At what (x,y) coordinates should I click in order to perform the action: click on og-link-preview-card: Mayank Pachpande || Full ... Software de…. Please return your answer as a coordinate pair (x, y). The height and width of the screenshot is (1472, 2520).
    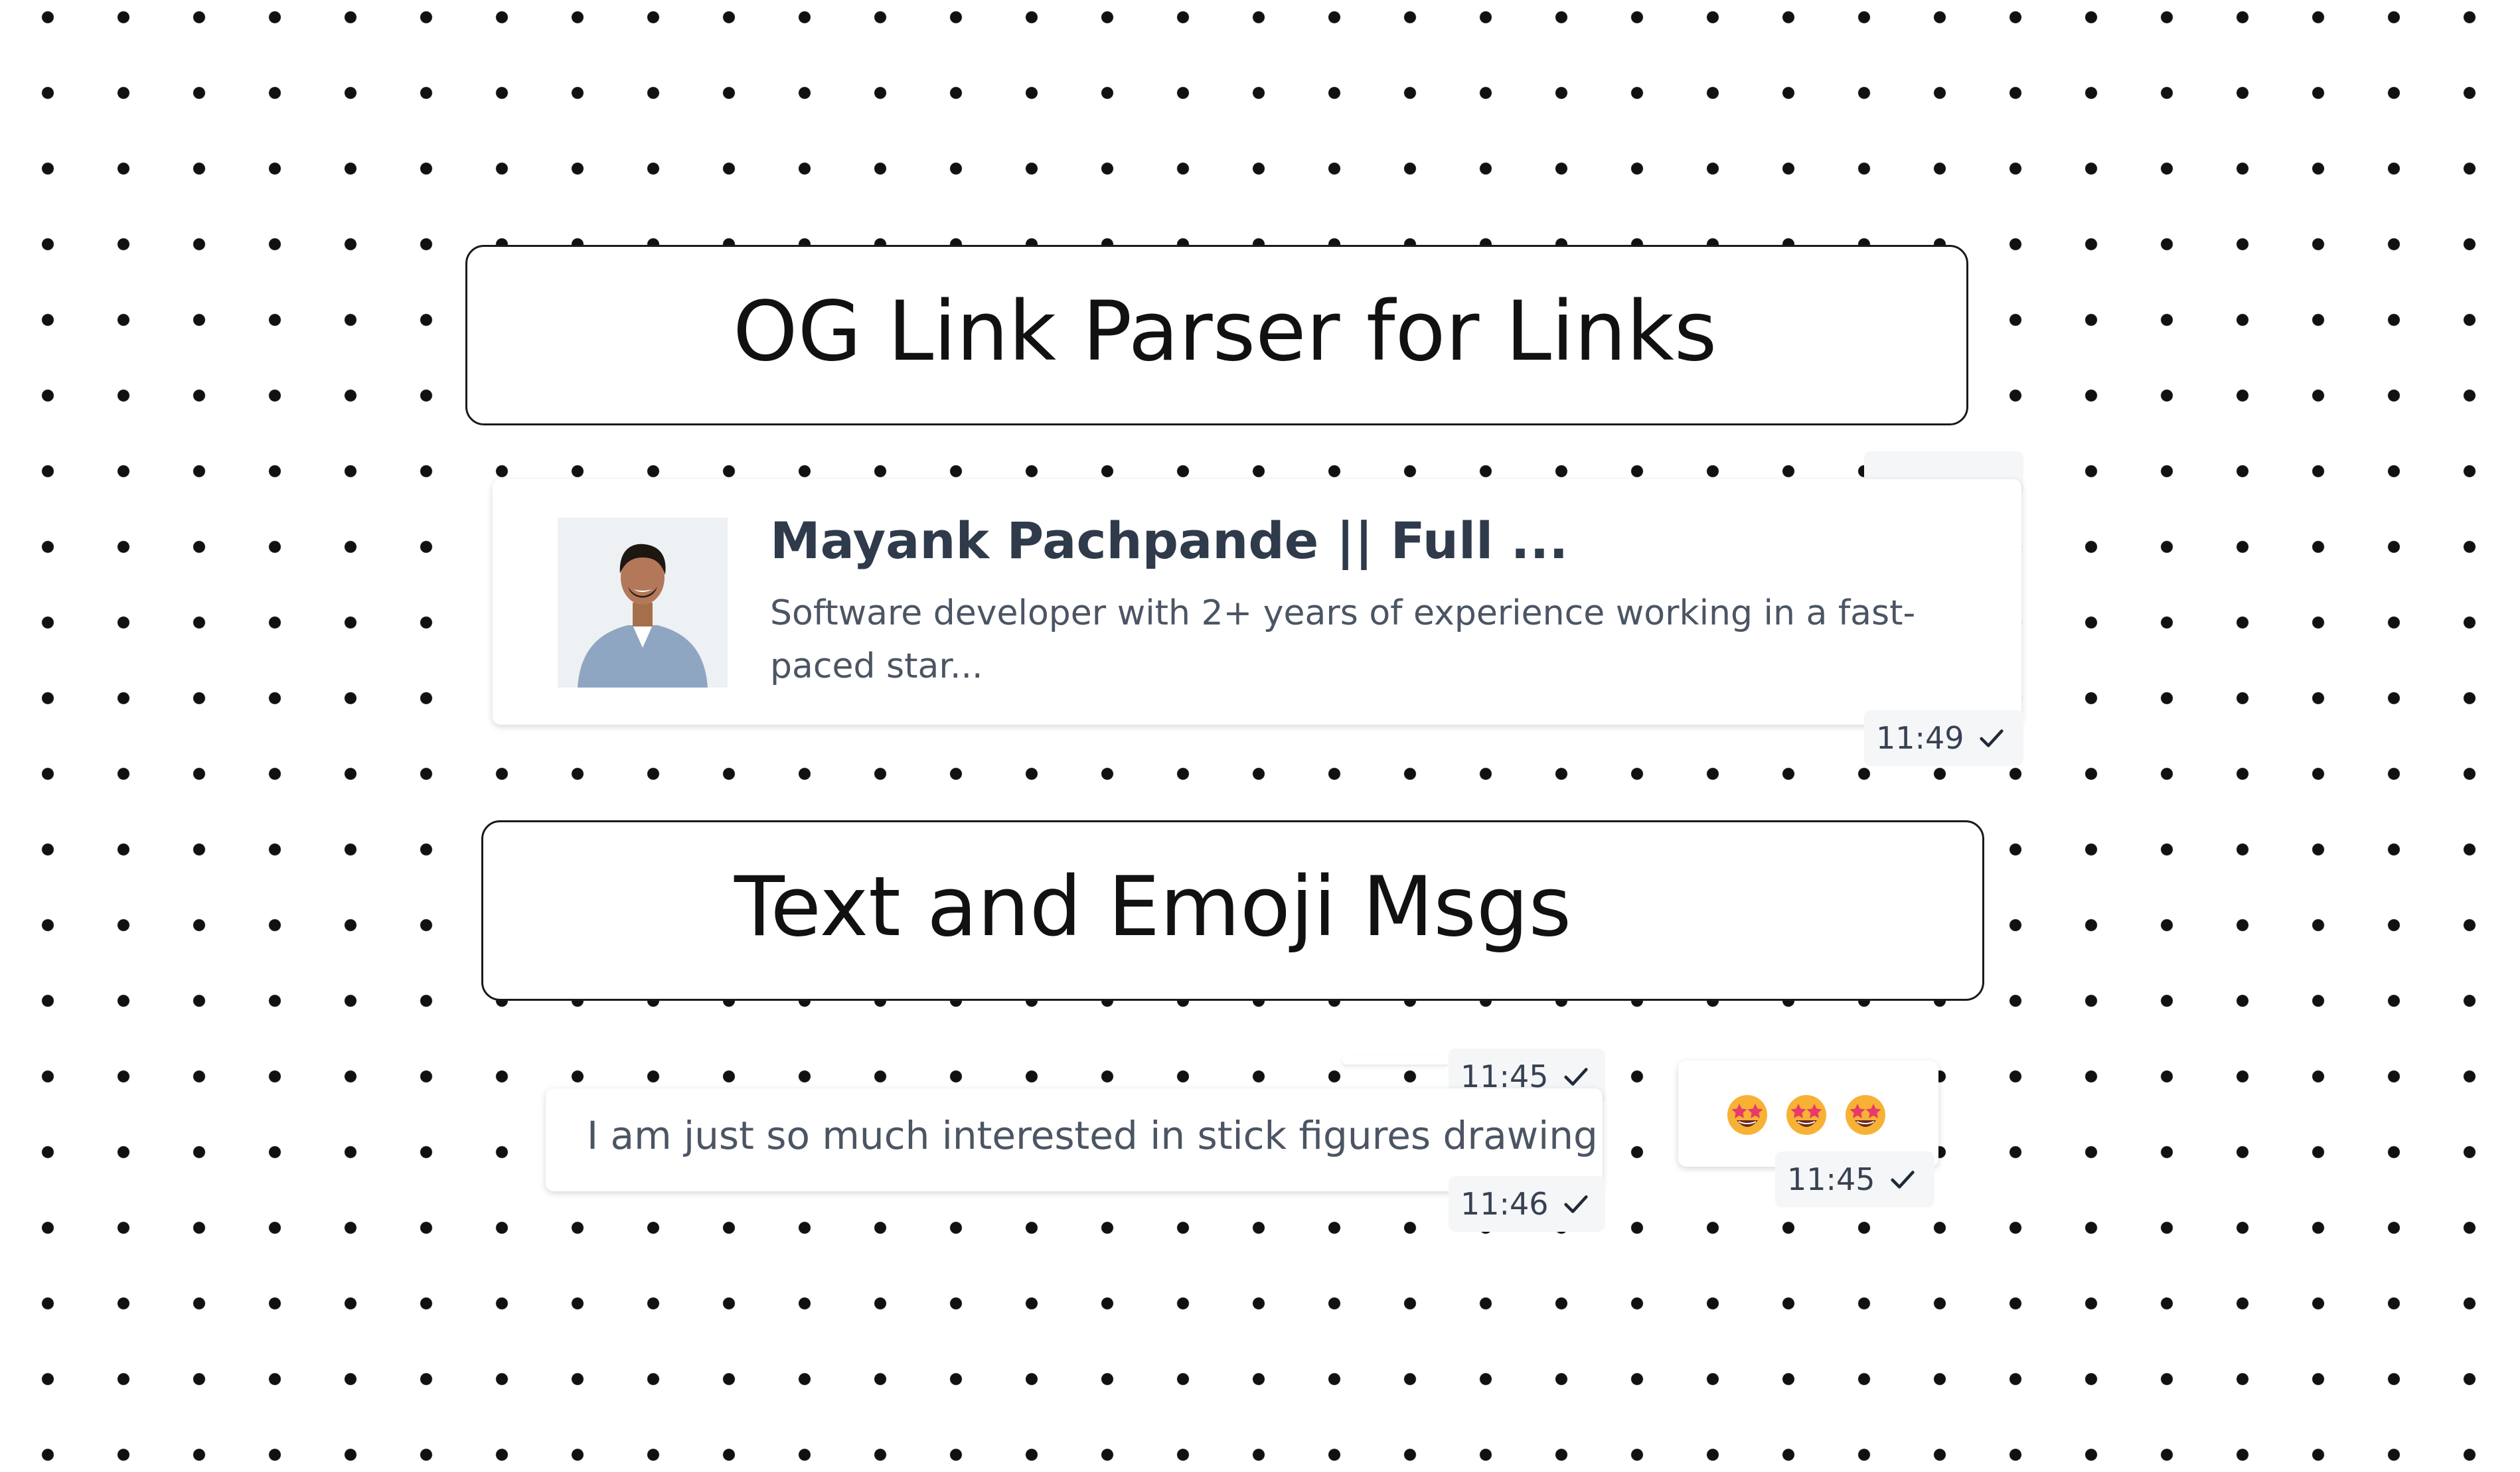
    Looking at the image, I should click on (1257, 602).